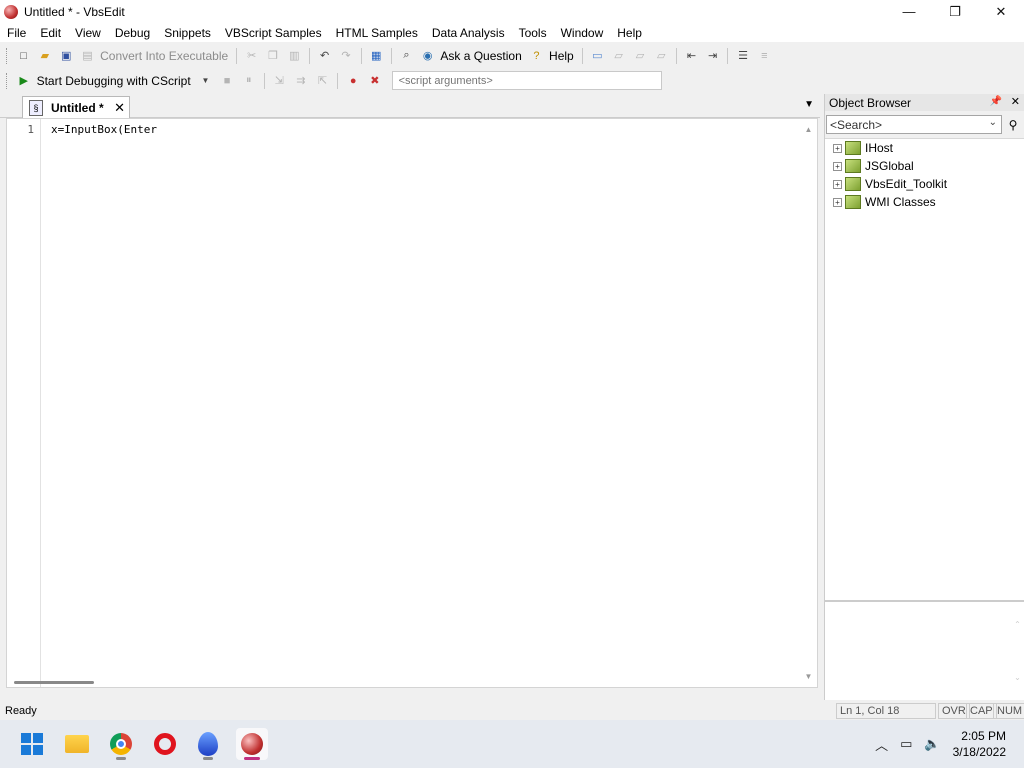 This screenshot has width=1024, height=768. What do you see at coordinates (272, 56) in the screenshot?
I see `copy-icon: ❐` at bounding box center [272, 56].